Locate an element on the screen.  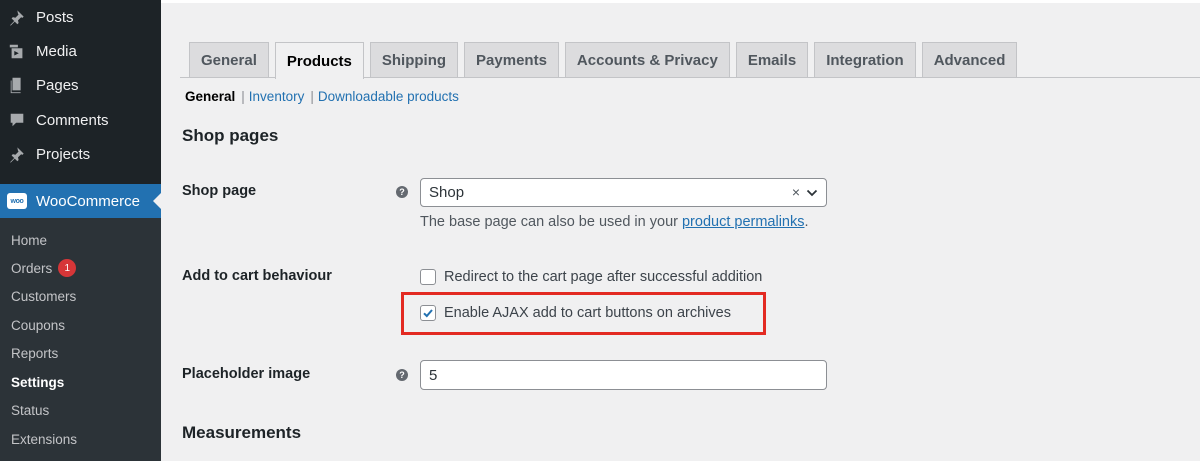
submenu-label: Extensions is located at coordinates (44, 439).